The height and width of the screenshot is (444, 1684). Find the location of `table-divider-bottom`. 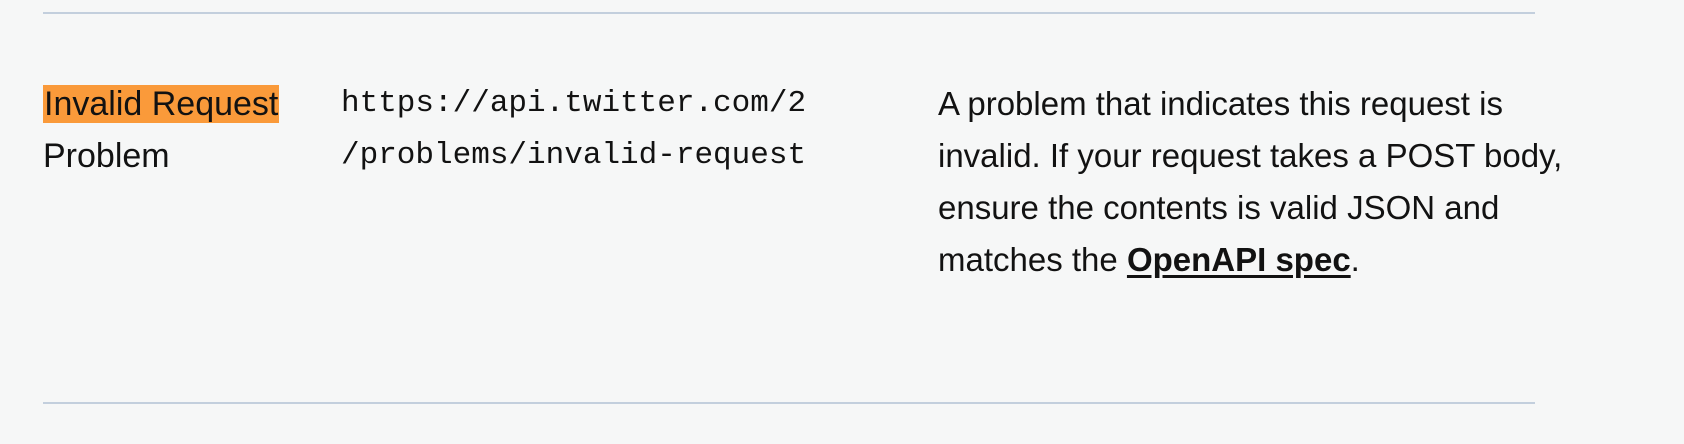

table-divider-bottom is located at coordinates (789, 403).